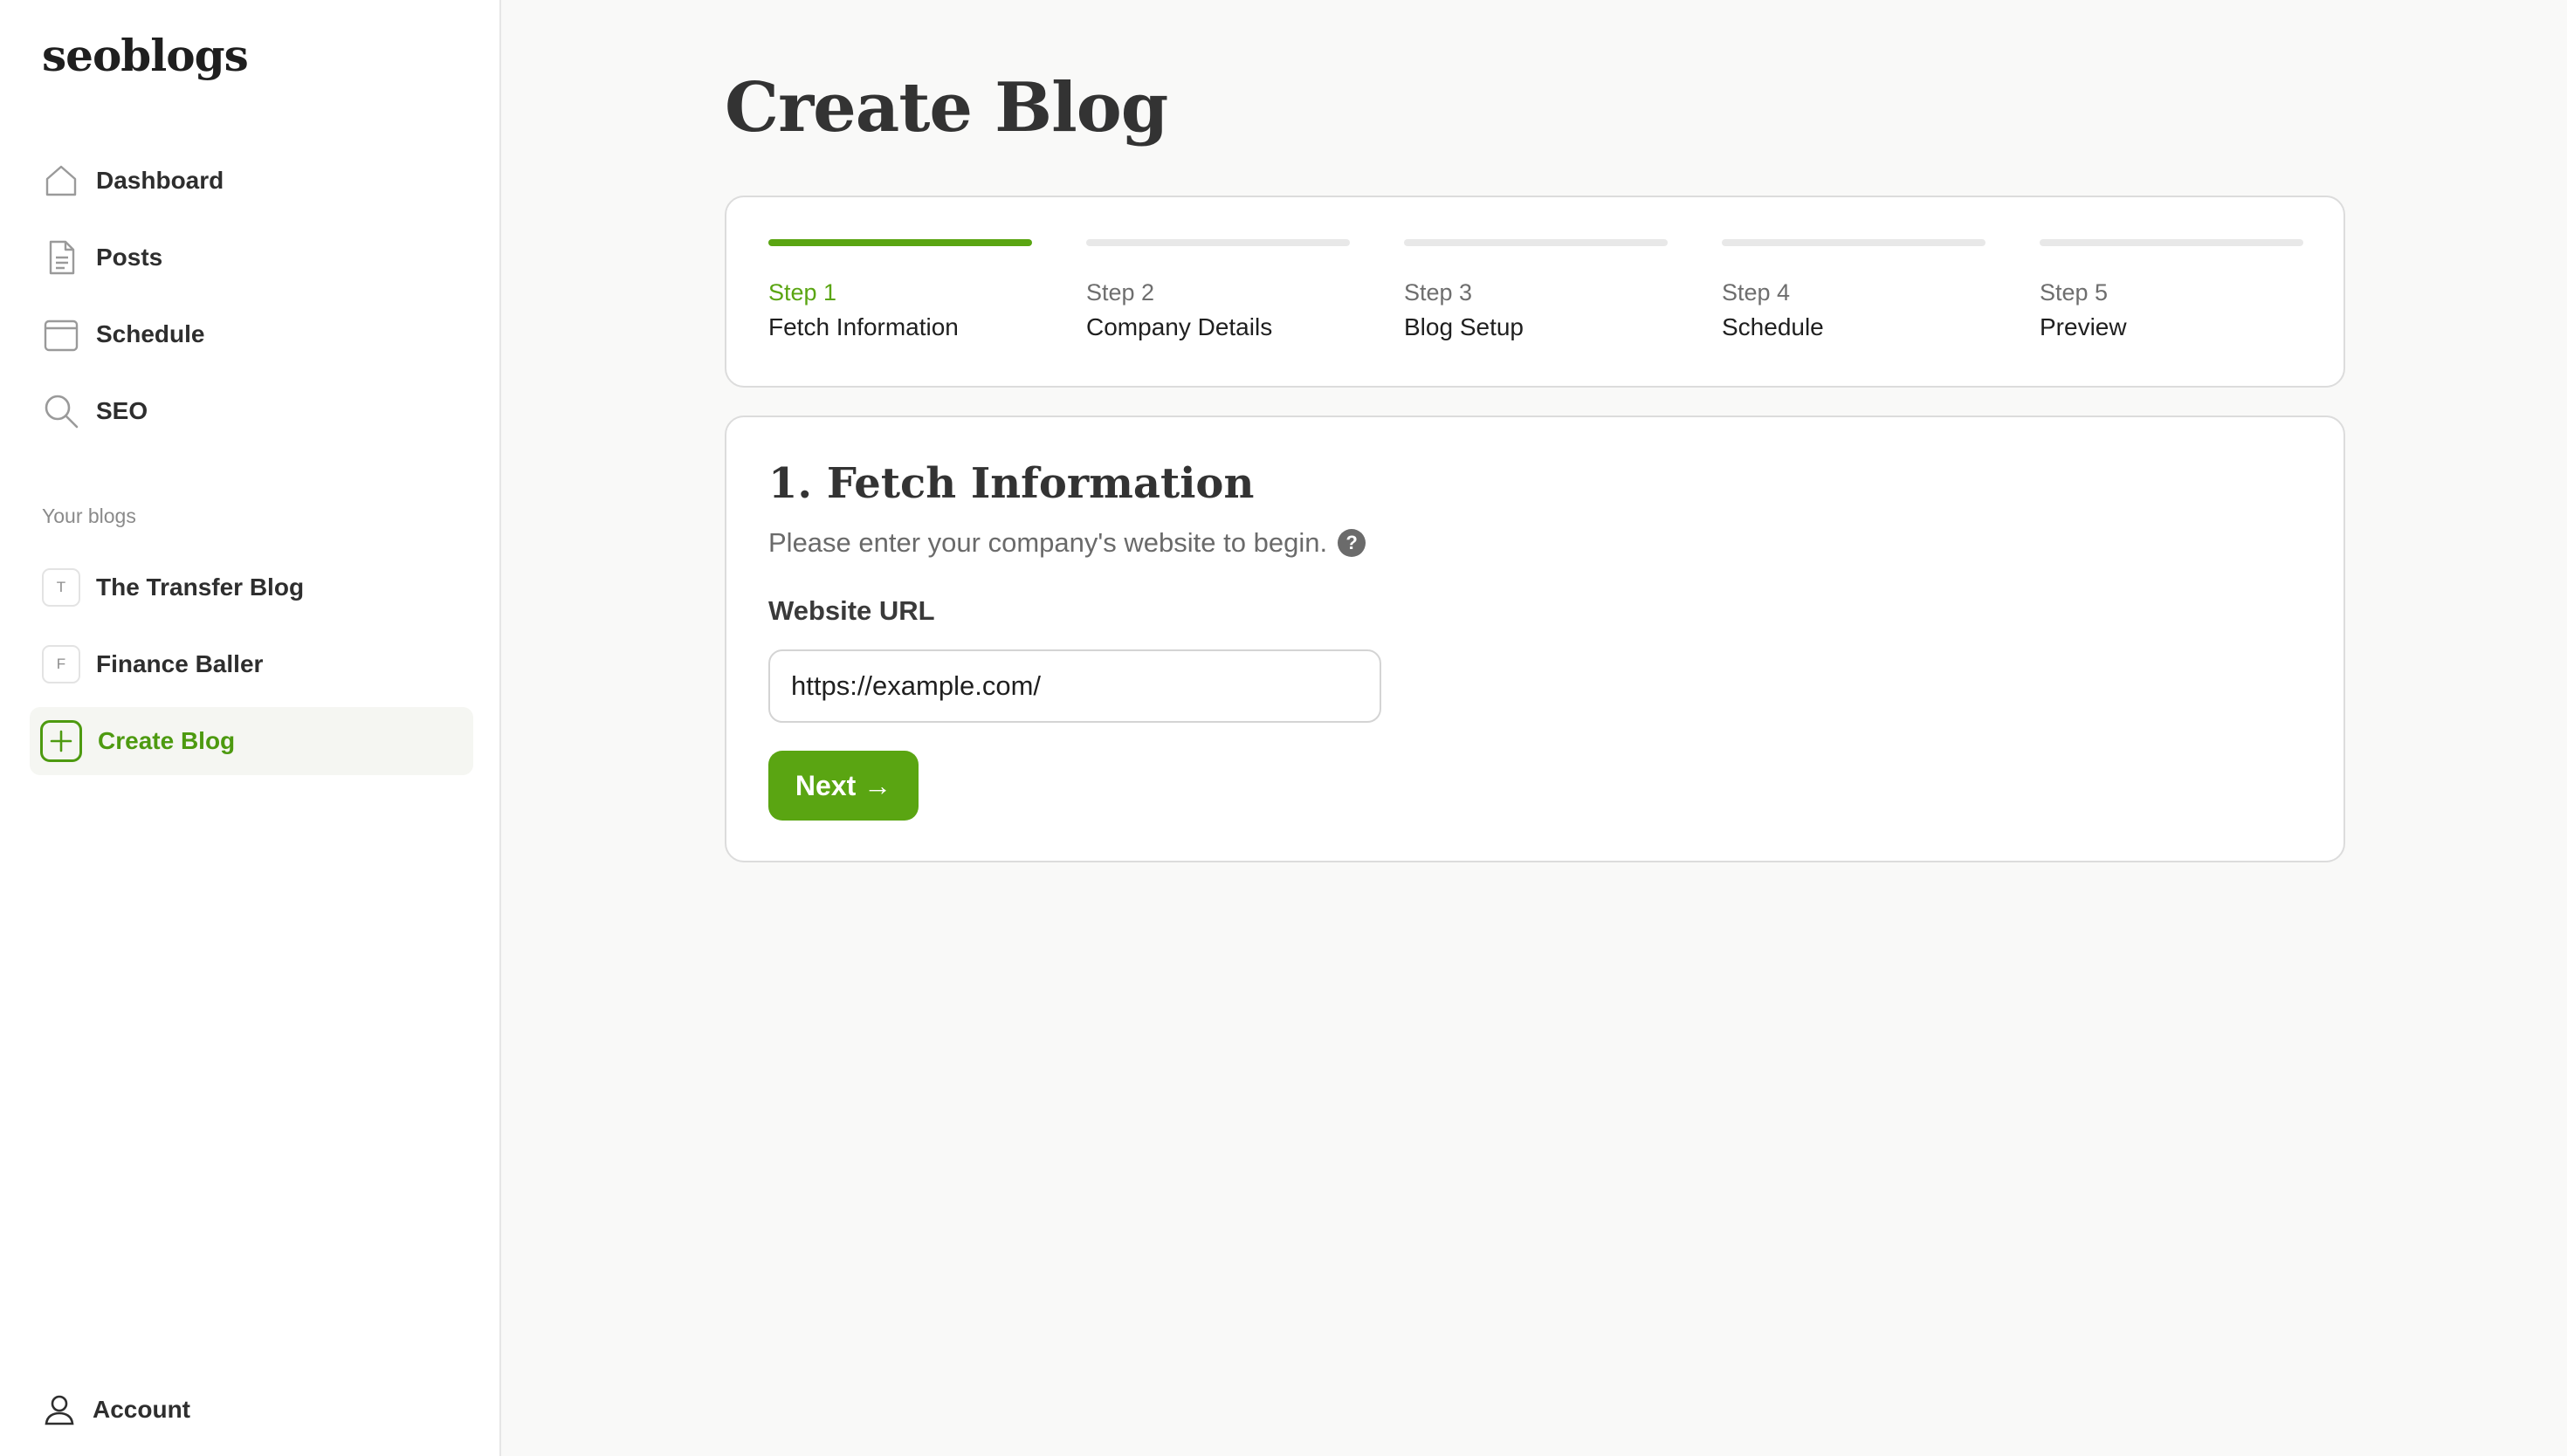  Describe the element at coordinates (251, 1409) in the screenshot. I see `account-button: Account` at that location.